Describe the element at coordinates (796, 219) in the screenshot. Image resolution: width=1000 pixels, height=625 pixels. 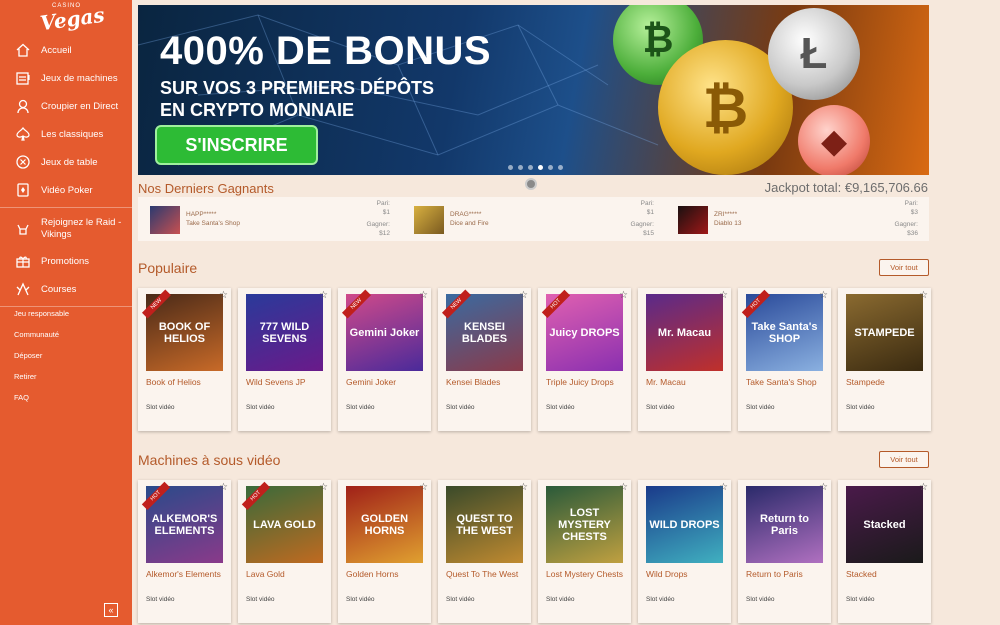
I see `winner-item: ZRI***** Diablo 13 Pari: $3 Gagner: $36` at that location.